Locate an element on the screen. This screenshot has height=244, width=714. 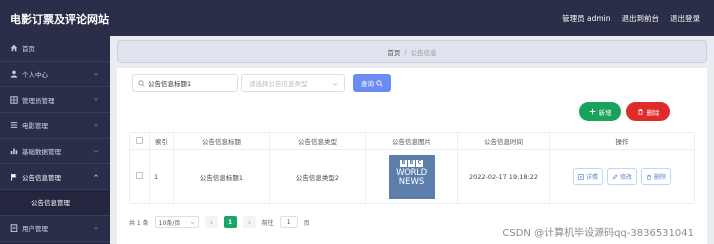
bbc-logo: BBC is located at coordinates (411, 163).